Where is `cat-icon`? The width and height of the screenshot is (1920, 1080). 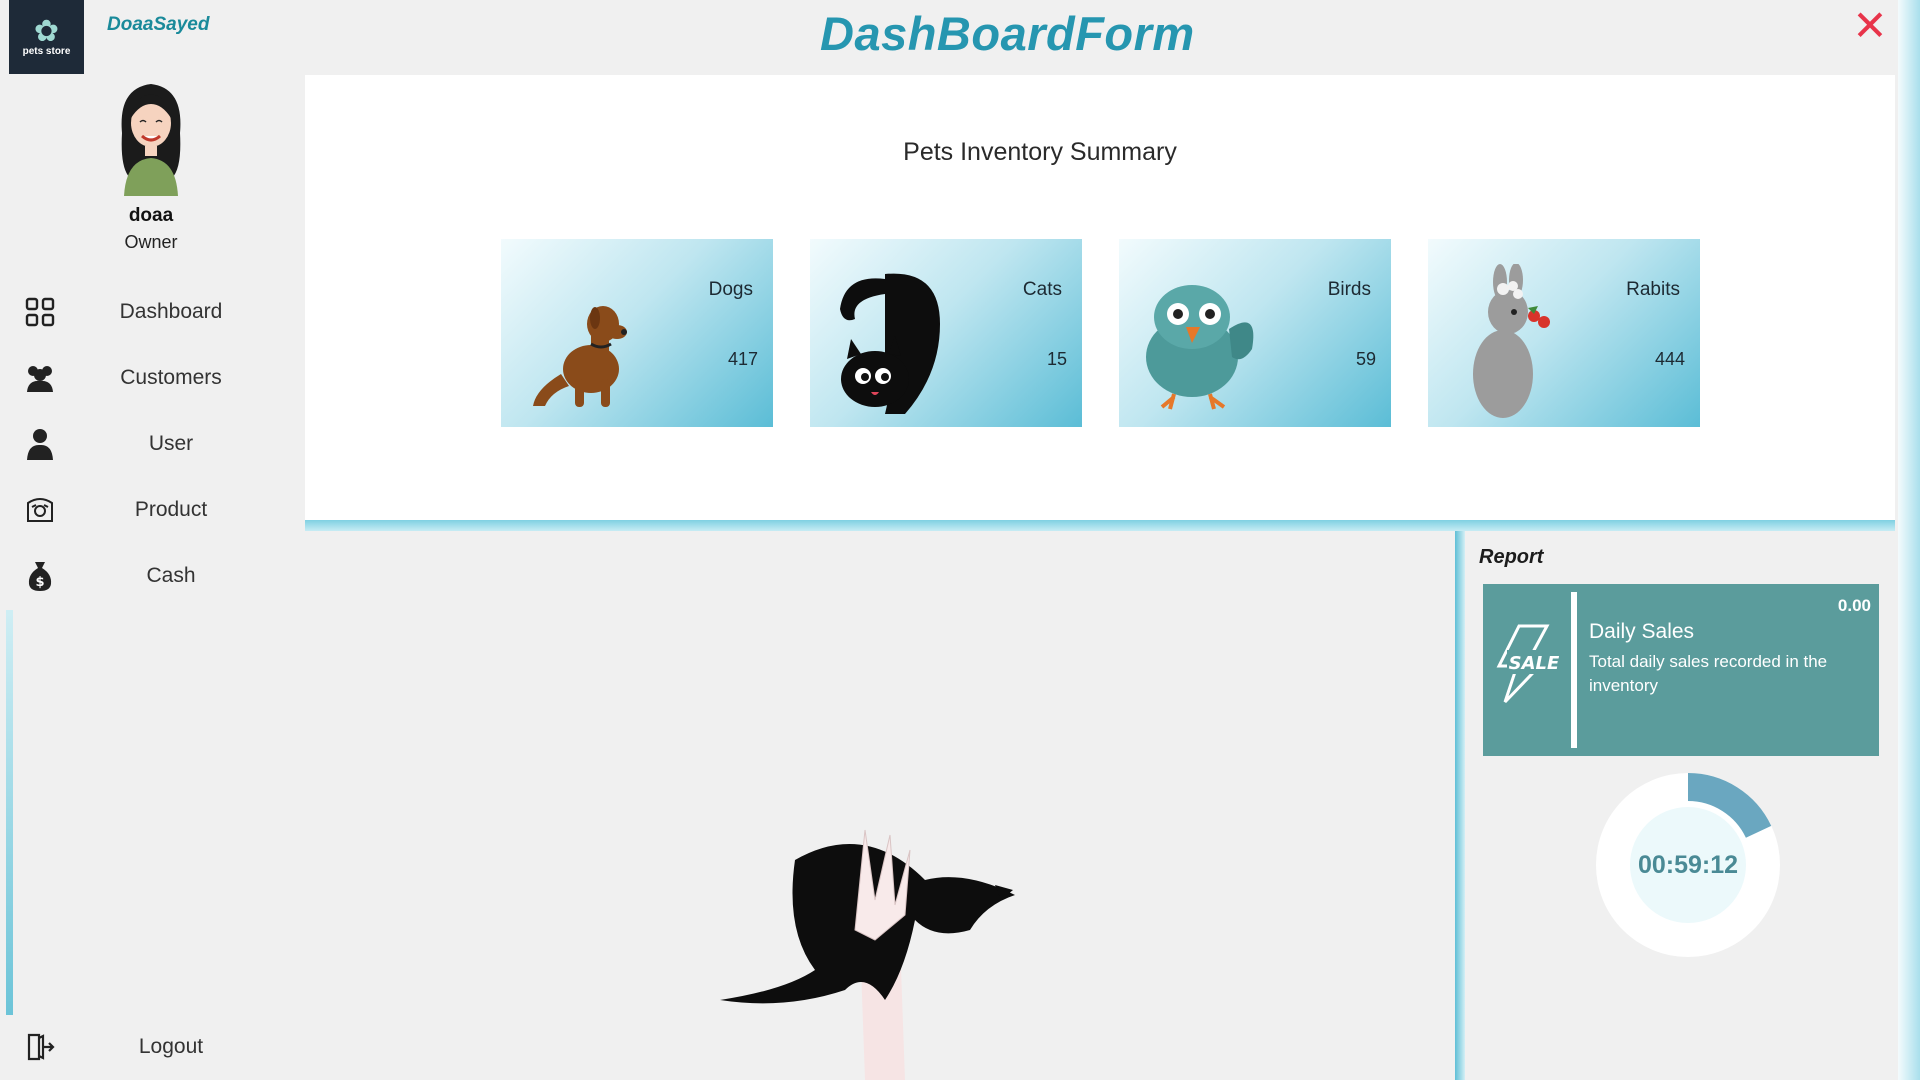
cat-icon is located at coordinates (890, 343).